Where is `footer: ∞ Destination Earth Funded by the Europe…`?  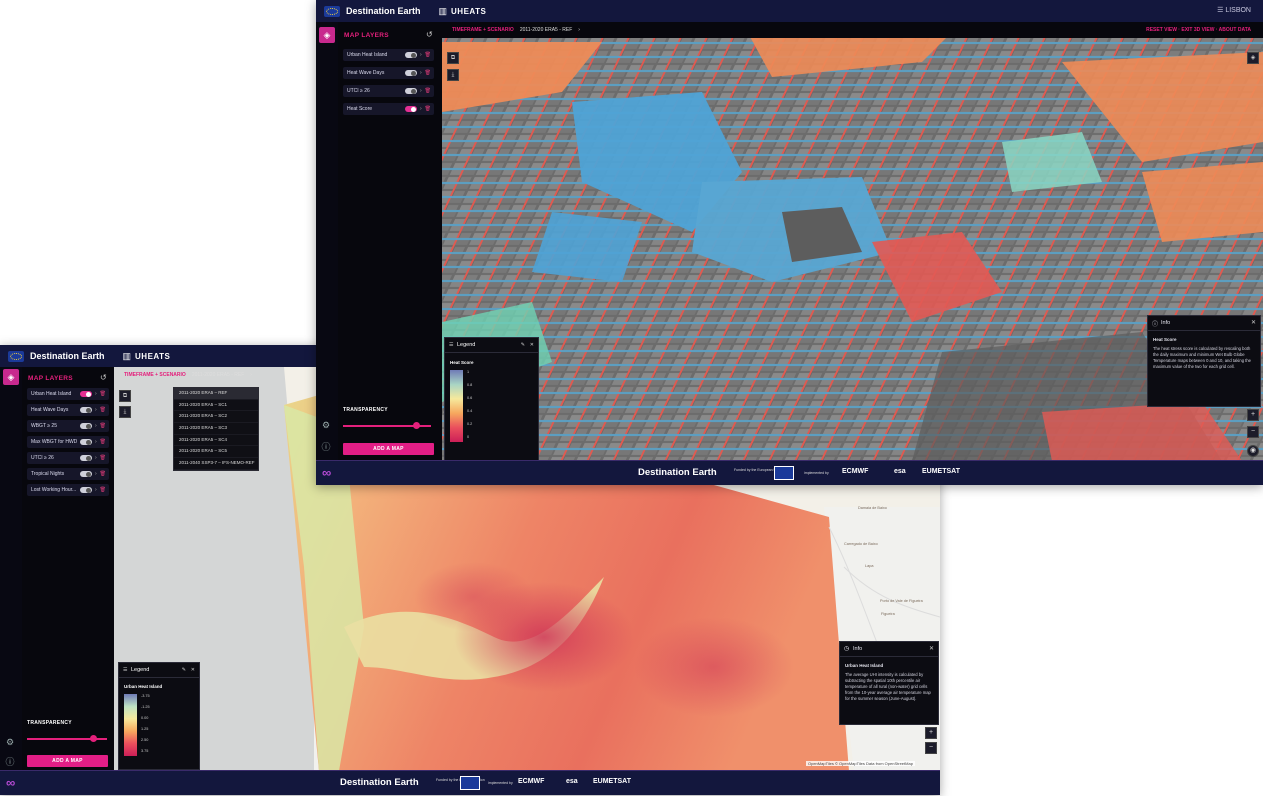 footer: ∞ Destination Earth Funded by the Europe… is located at coordinates (470, 782).